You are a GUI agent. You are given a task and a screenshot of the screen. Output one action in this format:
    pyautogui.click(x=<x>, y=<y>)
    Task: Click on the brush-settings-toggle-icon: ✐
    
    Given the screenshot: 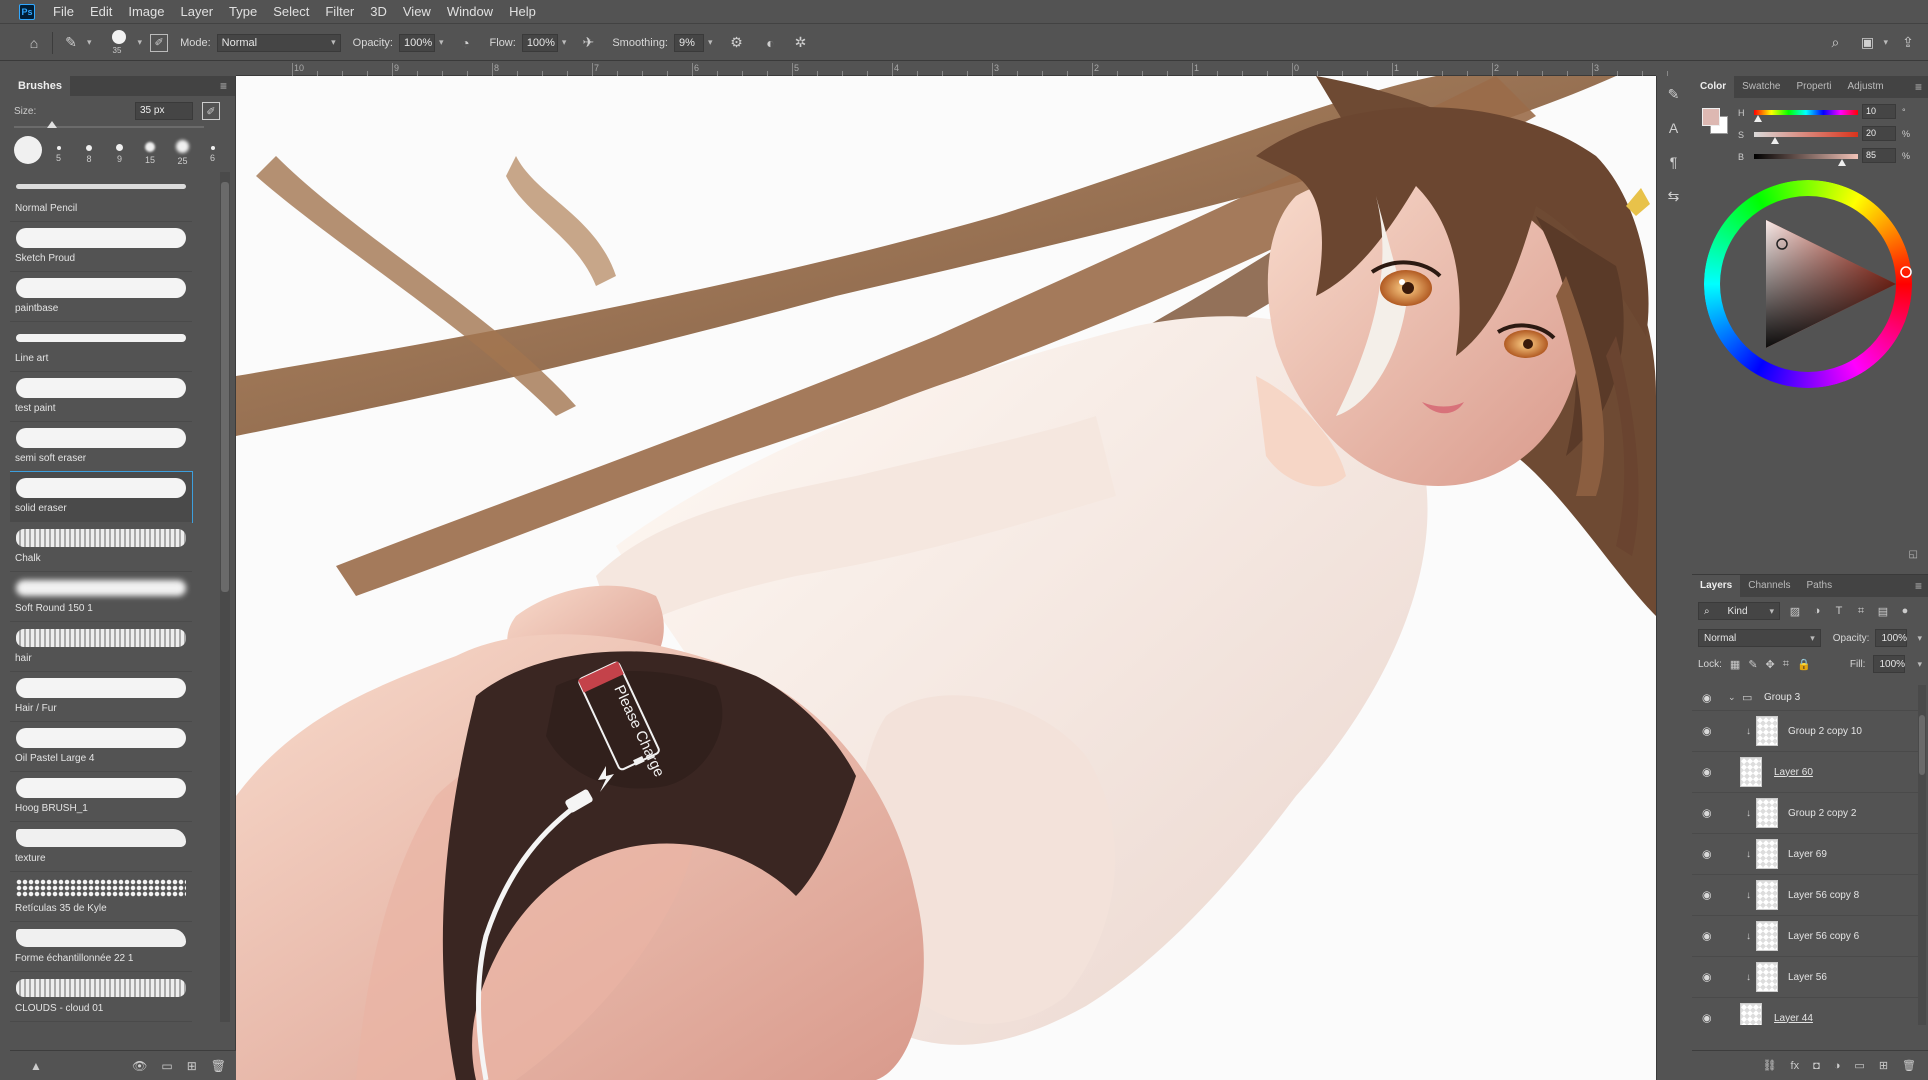 What is the action you would take?
    pyautogui.click(x=159, y=42)
    